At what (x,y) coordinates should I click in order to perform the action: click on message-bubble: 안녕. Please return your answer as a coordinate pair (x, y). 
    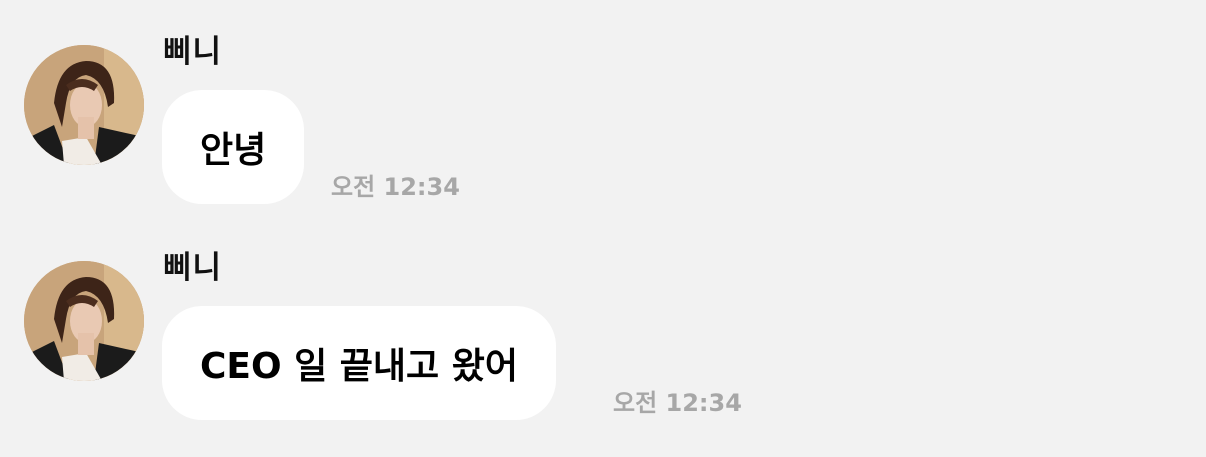
    Looking at the image, I should click on (233, 147).